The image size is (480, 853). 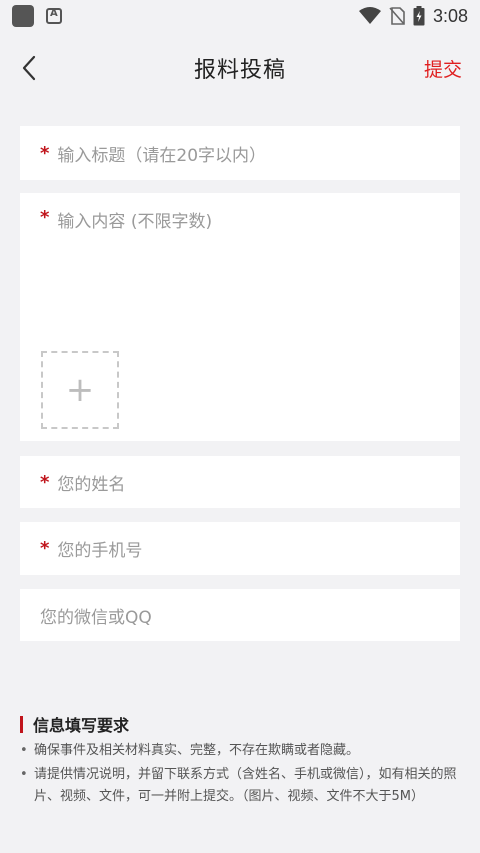 What do you see at coordinates (419, 16) in the screenshot?
I see `battery-icon` at bounding box center [419, 16].